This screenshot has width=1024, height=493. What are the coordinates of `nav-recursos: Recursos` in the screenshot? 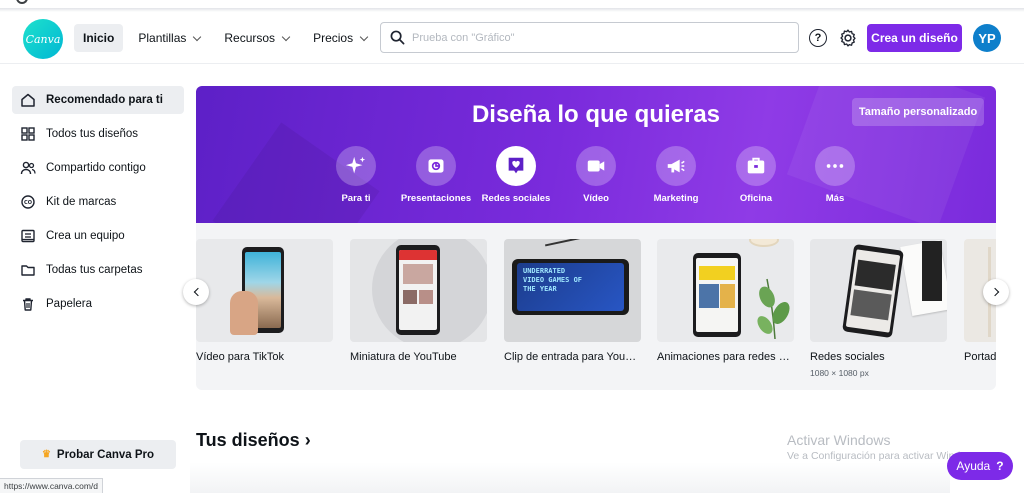 It's located at (256, 38).